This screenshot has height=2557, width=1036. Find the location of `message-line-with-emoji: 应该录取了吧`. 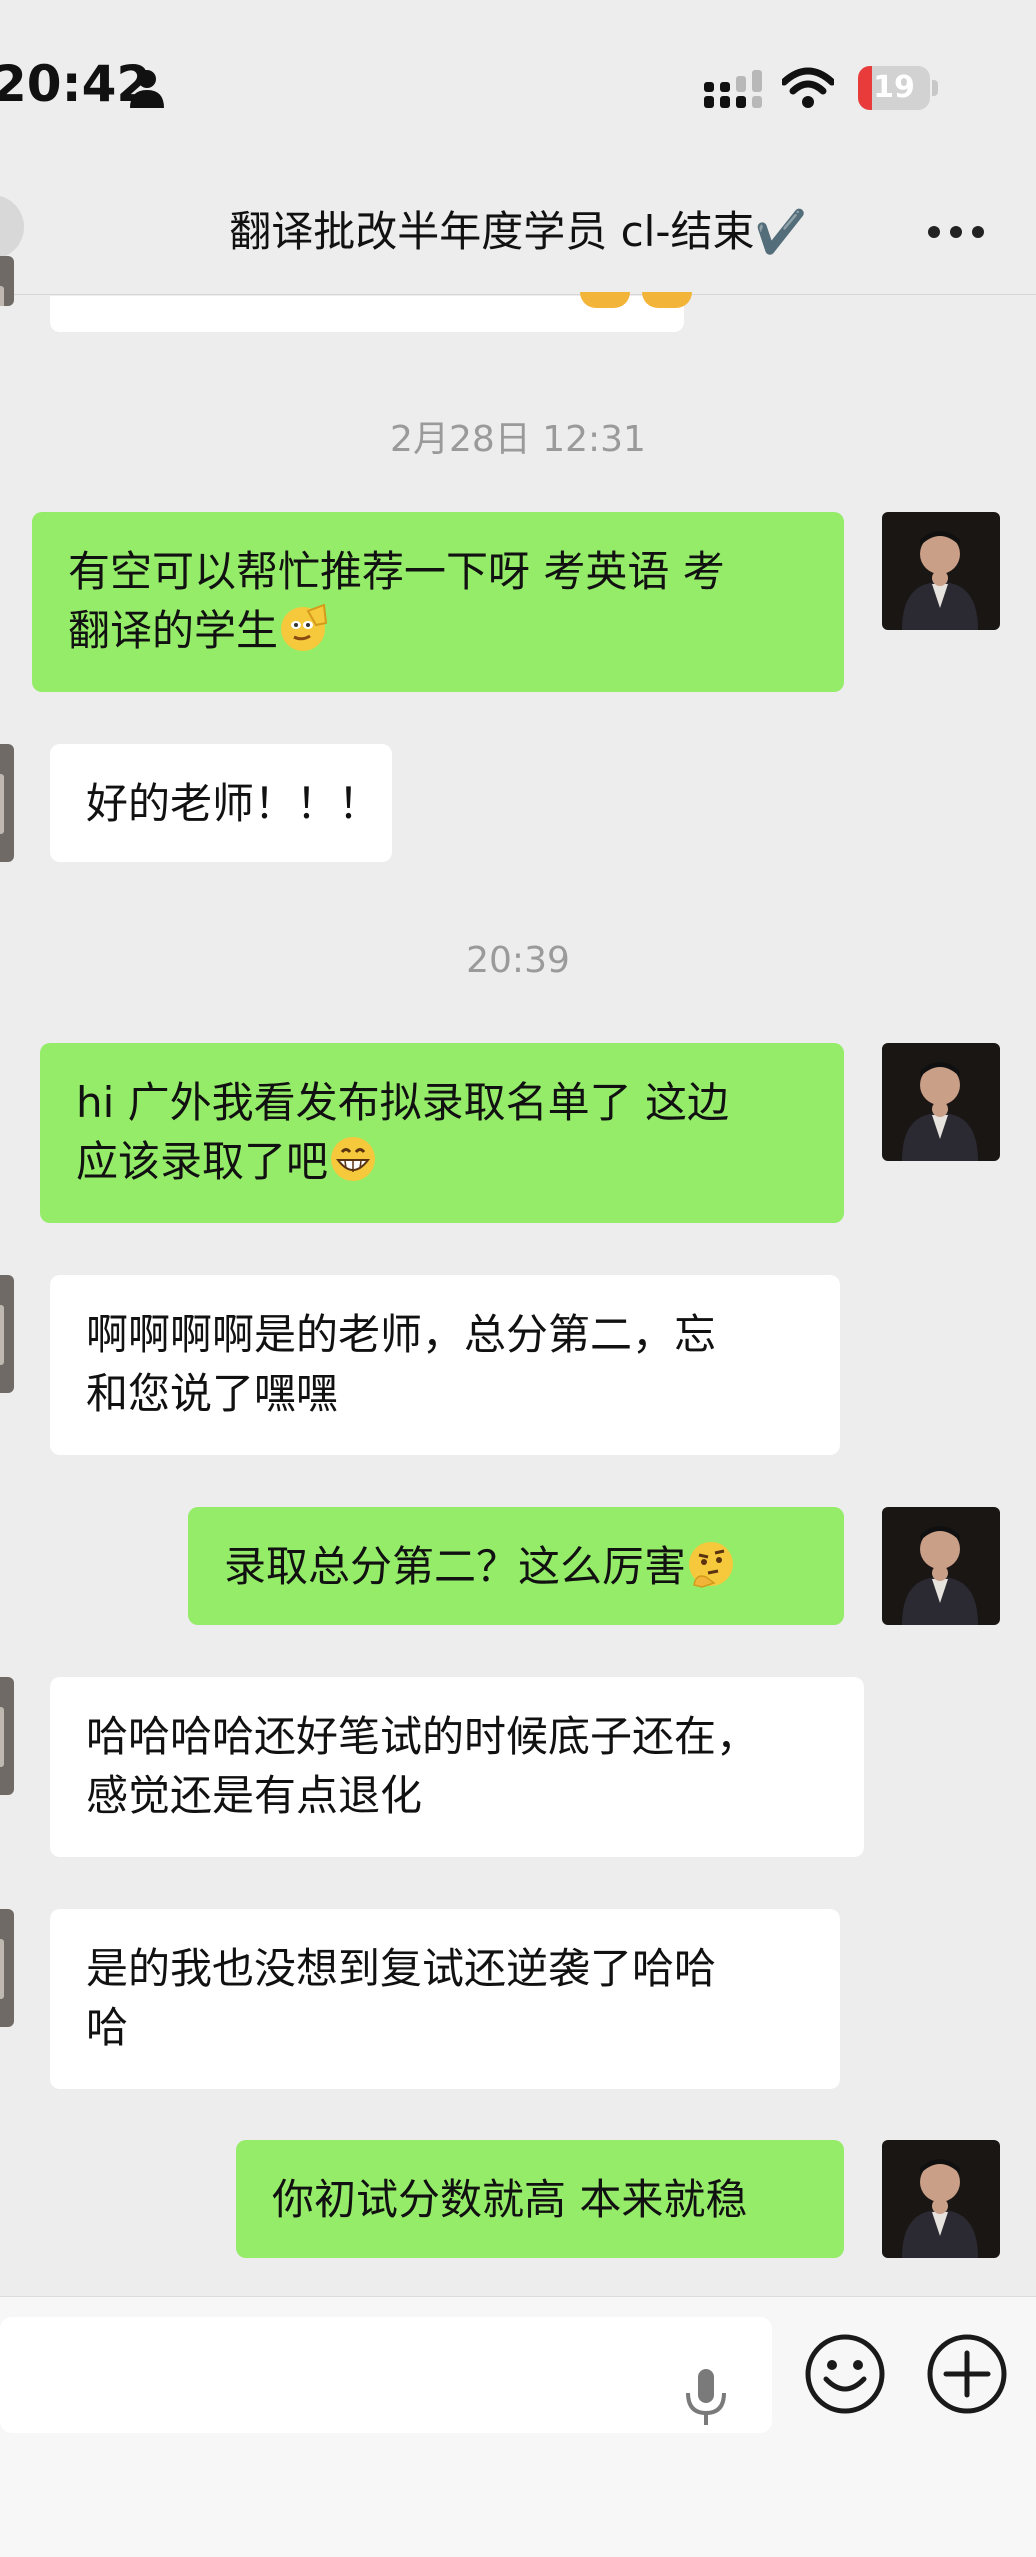

message-line-with-emoji: 应该录取了吧 is located at coordinates (402, 1161).